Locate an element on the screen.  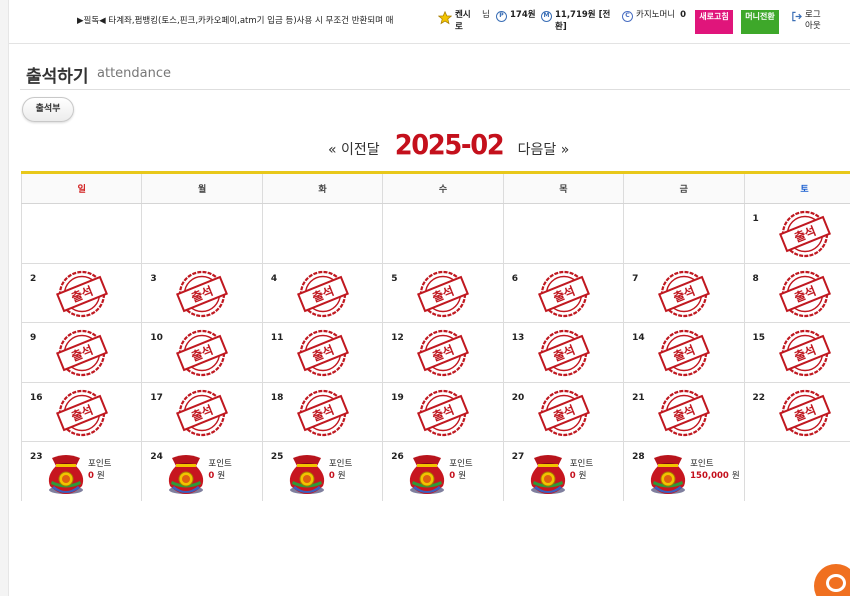
money-info: M 11,719원 [전환] is located at coordinates (576, 21).